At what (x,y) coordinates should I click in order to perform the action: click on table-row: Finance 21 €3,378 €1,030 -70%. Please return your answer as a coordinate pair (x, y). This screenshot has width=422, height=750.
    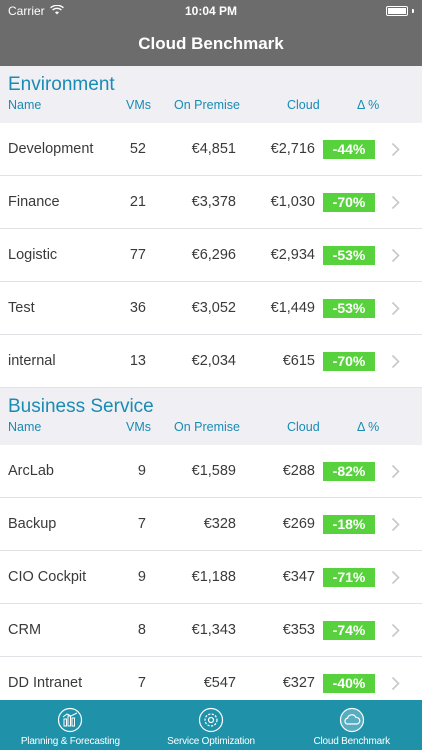
    Looking at the image, I should click on (211, 202).